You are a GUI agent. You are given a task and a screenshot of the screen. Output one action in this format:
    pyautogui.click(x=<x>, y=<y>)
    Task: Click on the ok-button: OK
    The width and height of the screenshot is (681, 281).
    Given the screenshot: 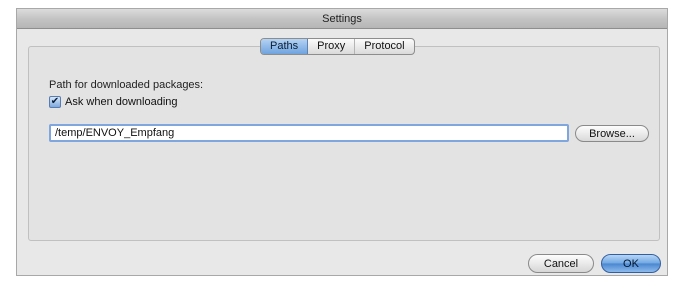 What is the action you would take?
    pyautogui.click(x=631, y=263)
    